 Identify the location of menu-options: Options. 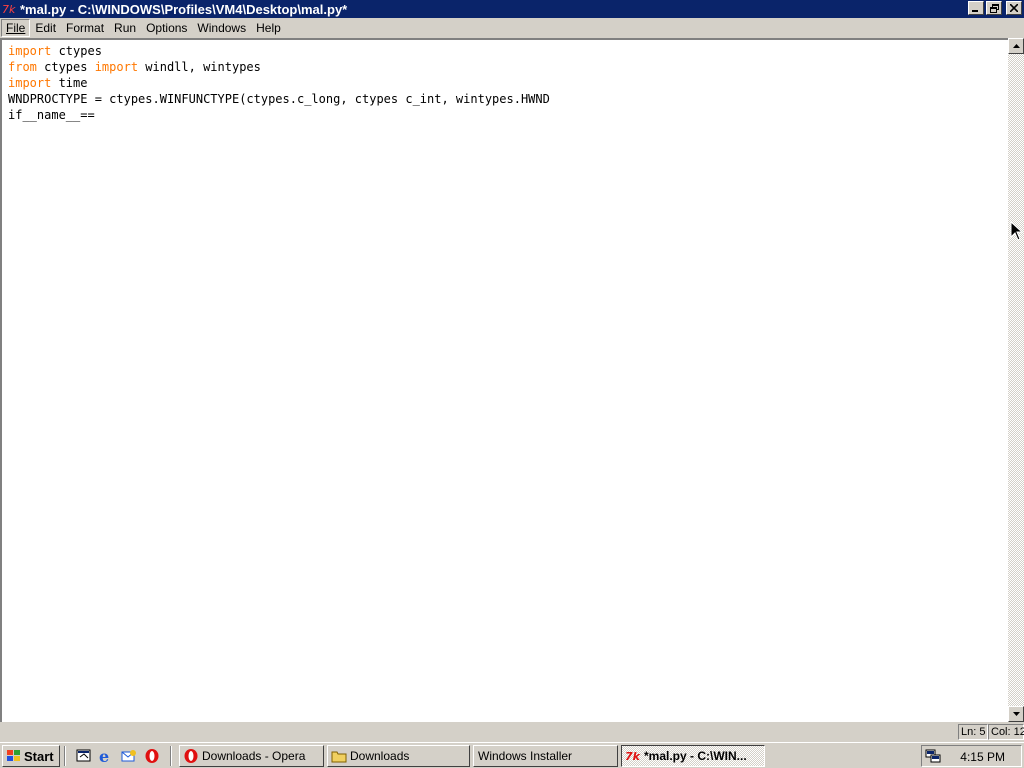
(166, 28).